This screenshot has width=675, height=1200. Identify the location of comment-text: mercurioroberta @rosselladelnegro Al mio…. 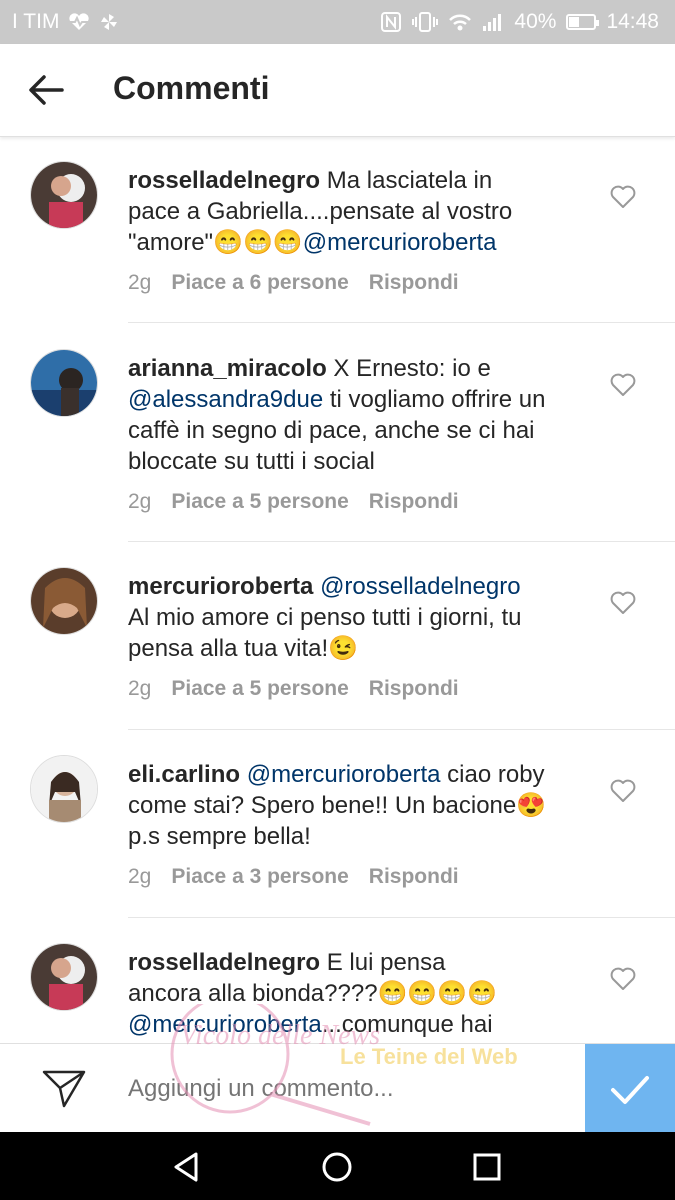
(359, 617).